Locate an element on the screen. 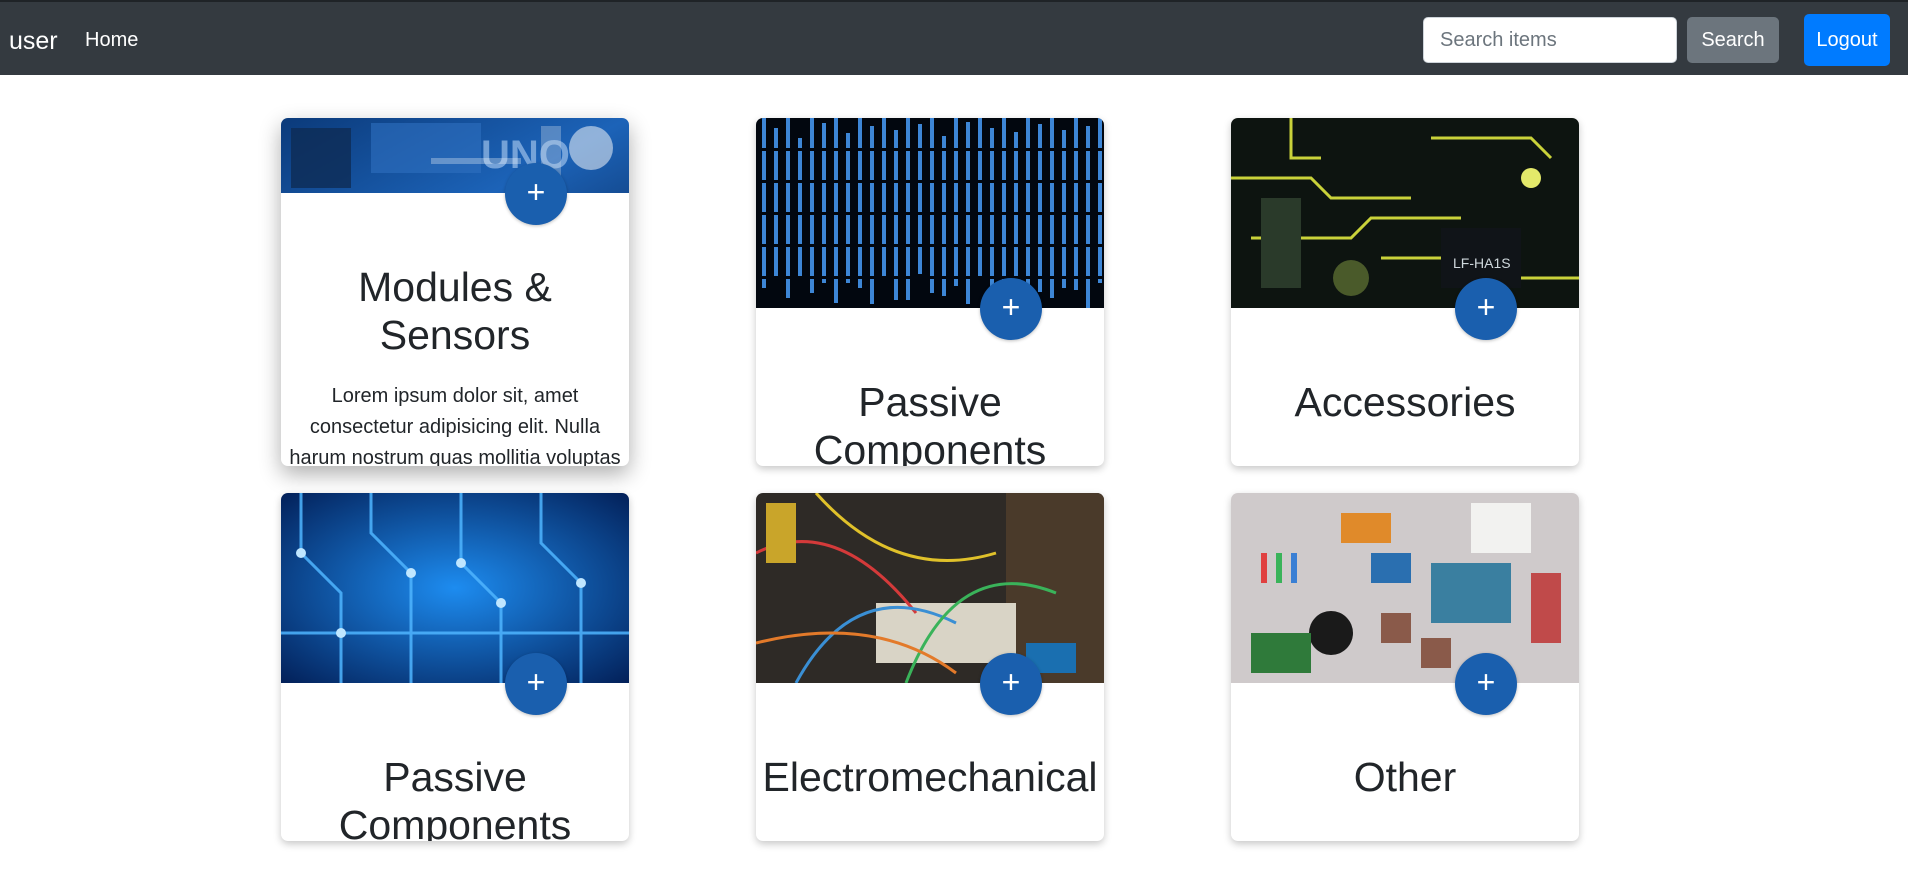  category-card-accessories: LF-HA1S + Accessories is located at coordinates (1405, 292).